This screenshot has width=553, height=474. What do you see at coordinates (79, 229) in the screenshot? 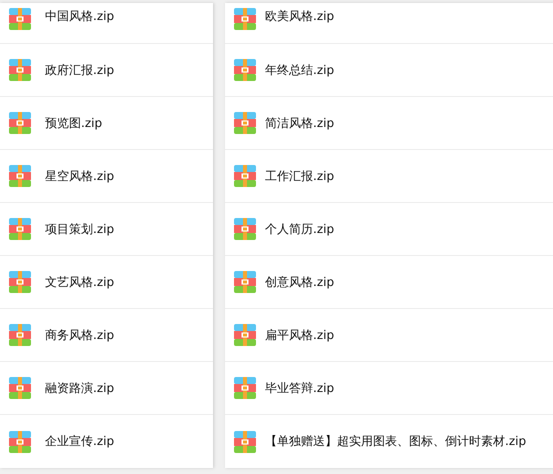
I see `file-name: 项目策划.zip` at bounding box center [79, 229].